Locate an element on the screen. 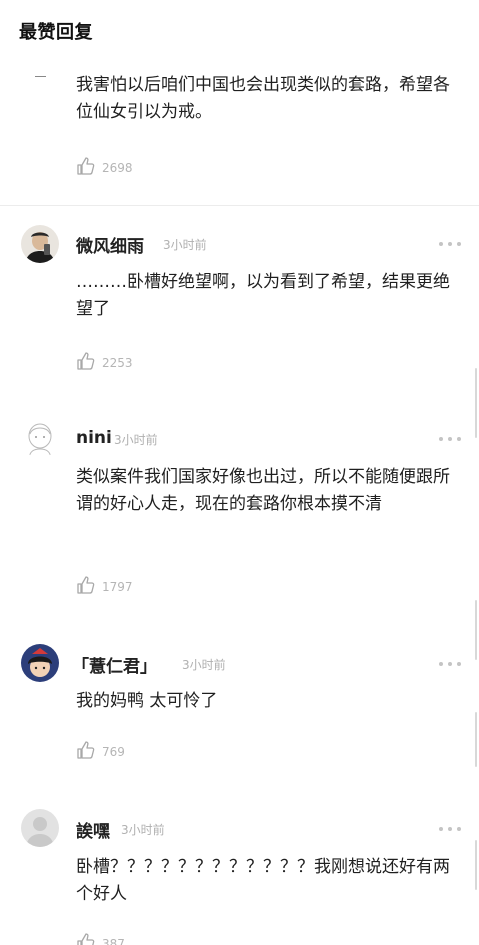 Image resolution: width=479 pixels, height=945 pixels. comment-1-like-button: 2253 is located at coordinates (104, 363).